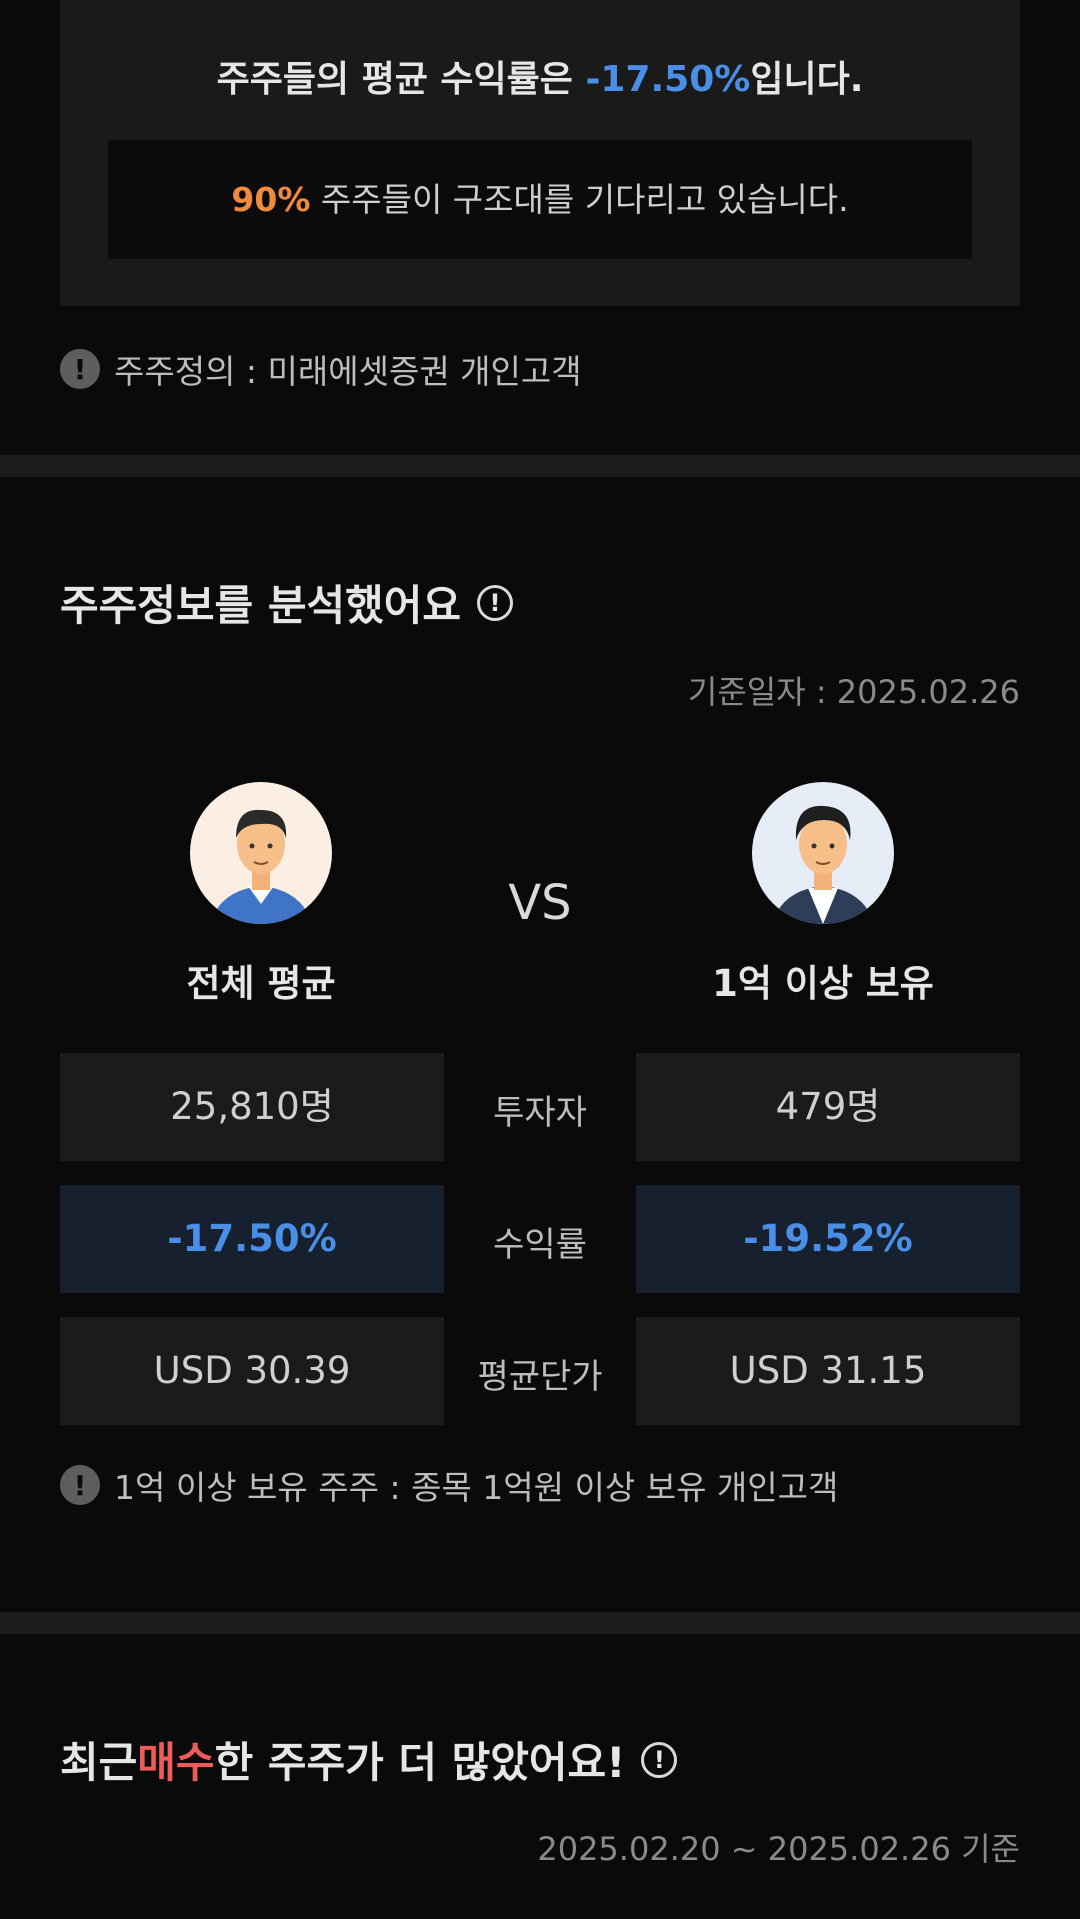  What do you see at coordinates (668, 79) in the screenshot?
I see `headline-return-value: -17.50%` at bounding box center [668, 79].